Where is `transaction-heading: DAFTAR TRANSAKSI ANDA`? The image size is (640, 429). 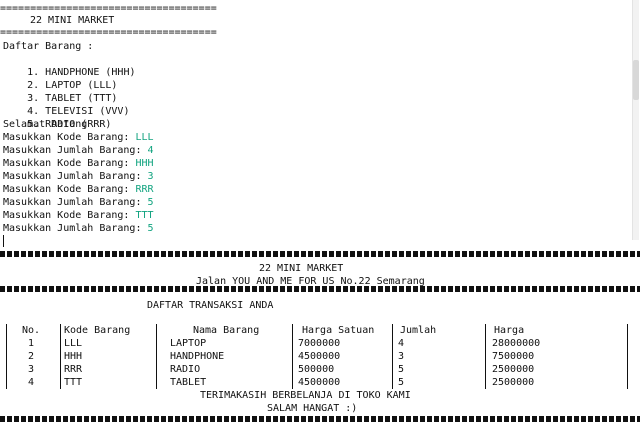 transaction-heading: DAFTAR TRANSAKSI ANDA is located at coordinates (210, 305).